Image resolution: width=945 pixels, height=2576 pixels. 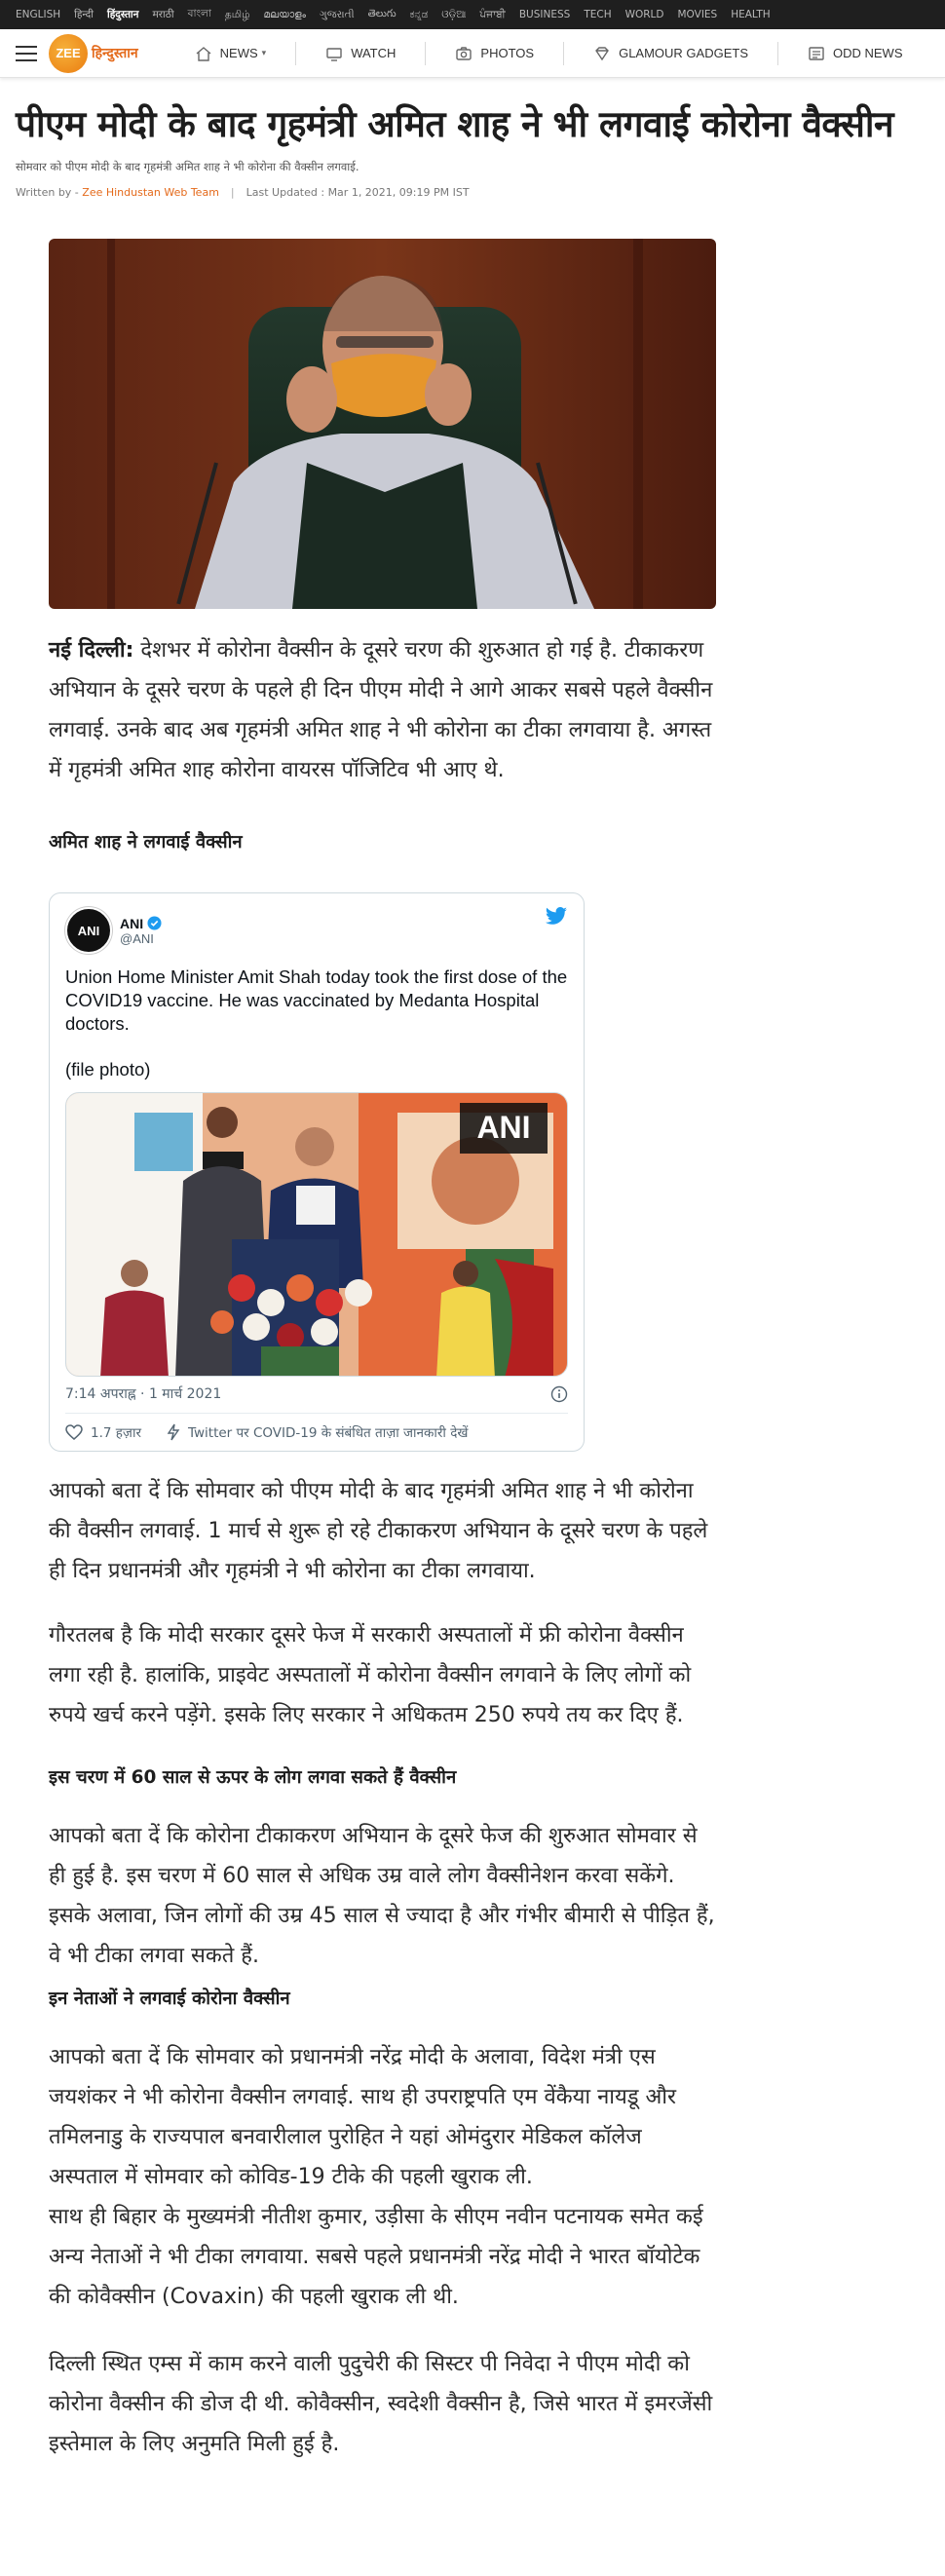 What do you see at coordinates (108, 1069) in the screenshot?
I see `tweet-photo-note: (file photo)` at bounding box center [108, 1069].